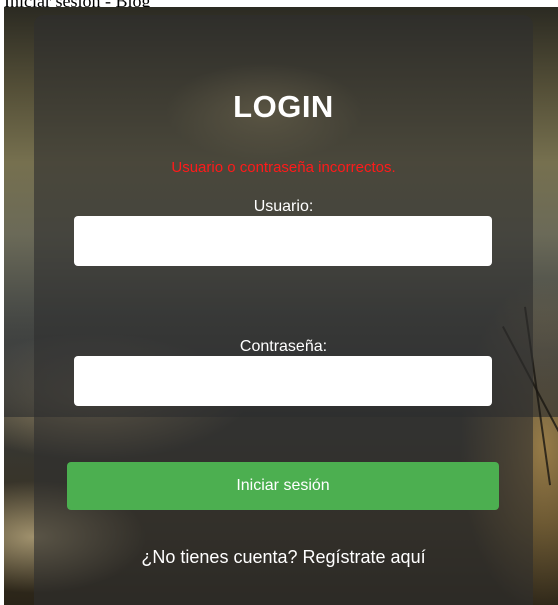  What do you see at coordinates (283, 486) in the screenshot?
I see `login-submit-button: Iniciar sesión` at bounding box center [283, 486].